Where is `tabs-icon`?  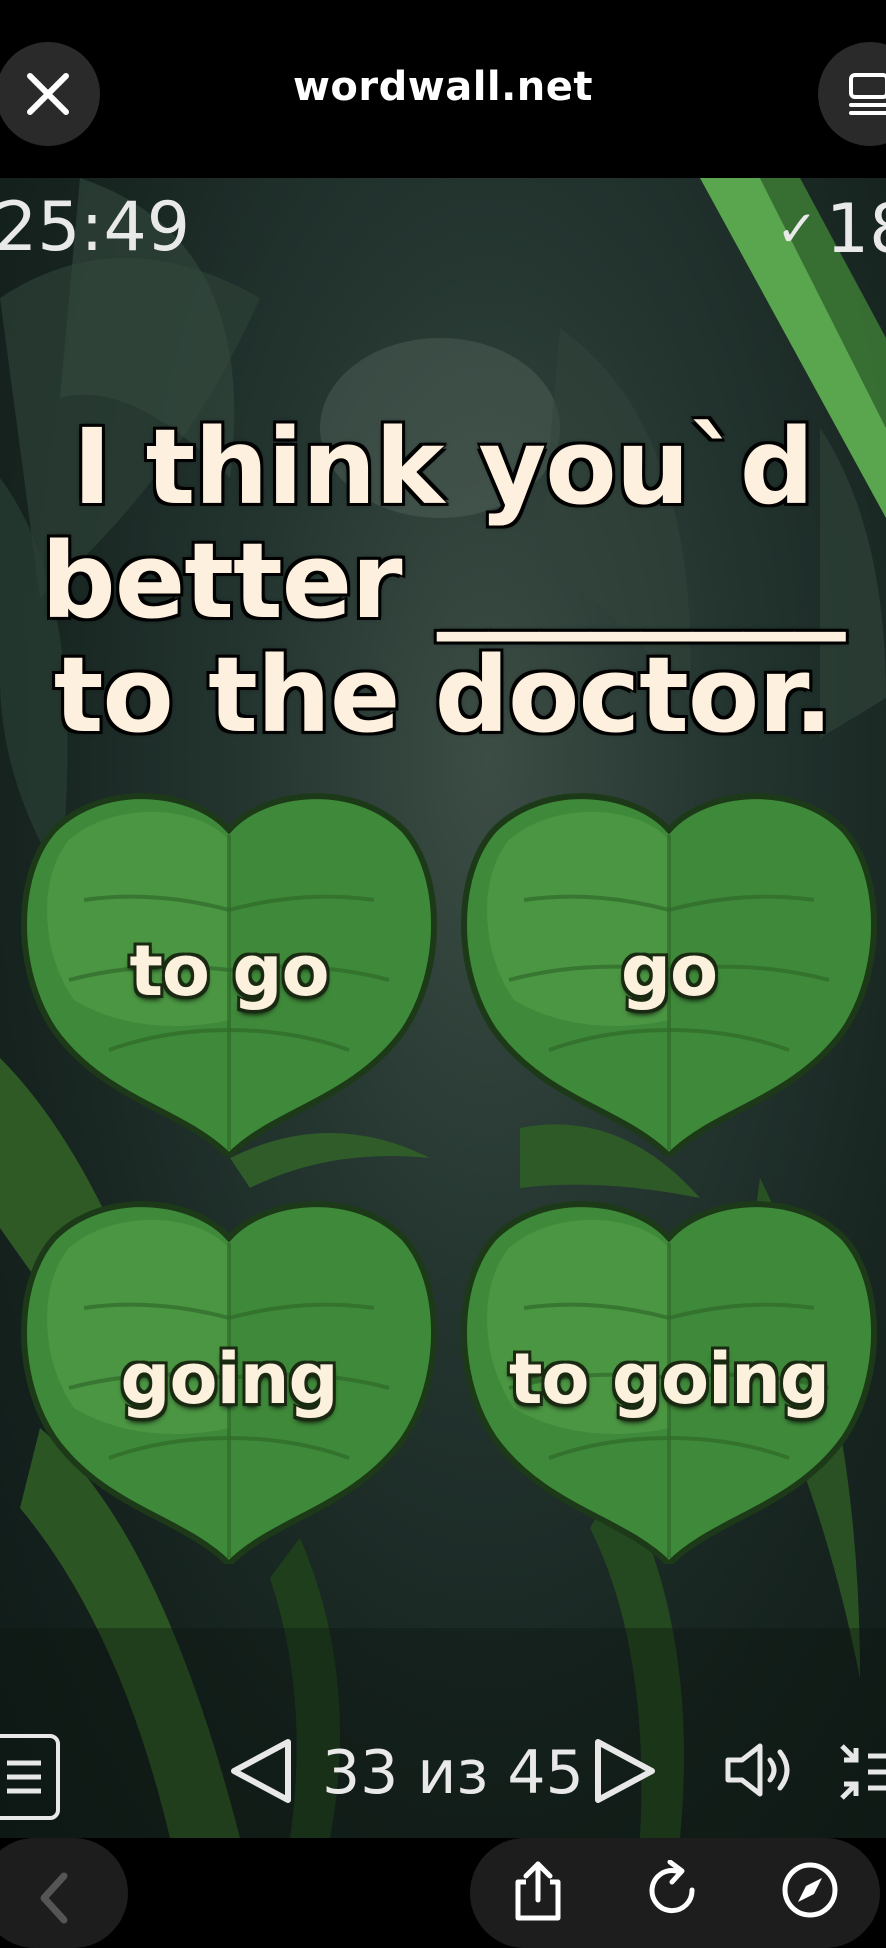 tabs-icon is located at coordinates (867, 94).